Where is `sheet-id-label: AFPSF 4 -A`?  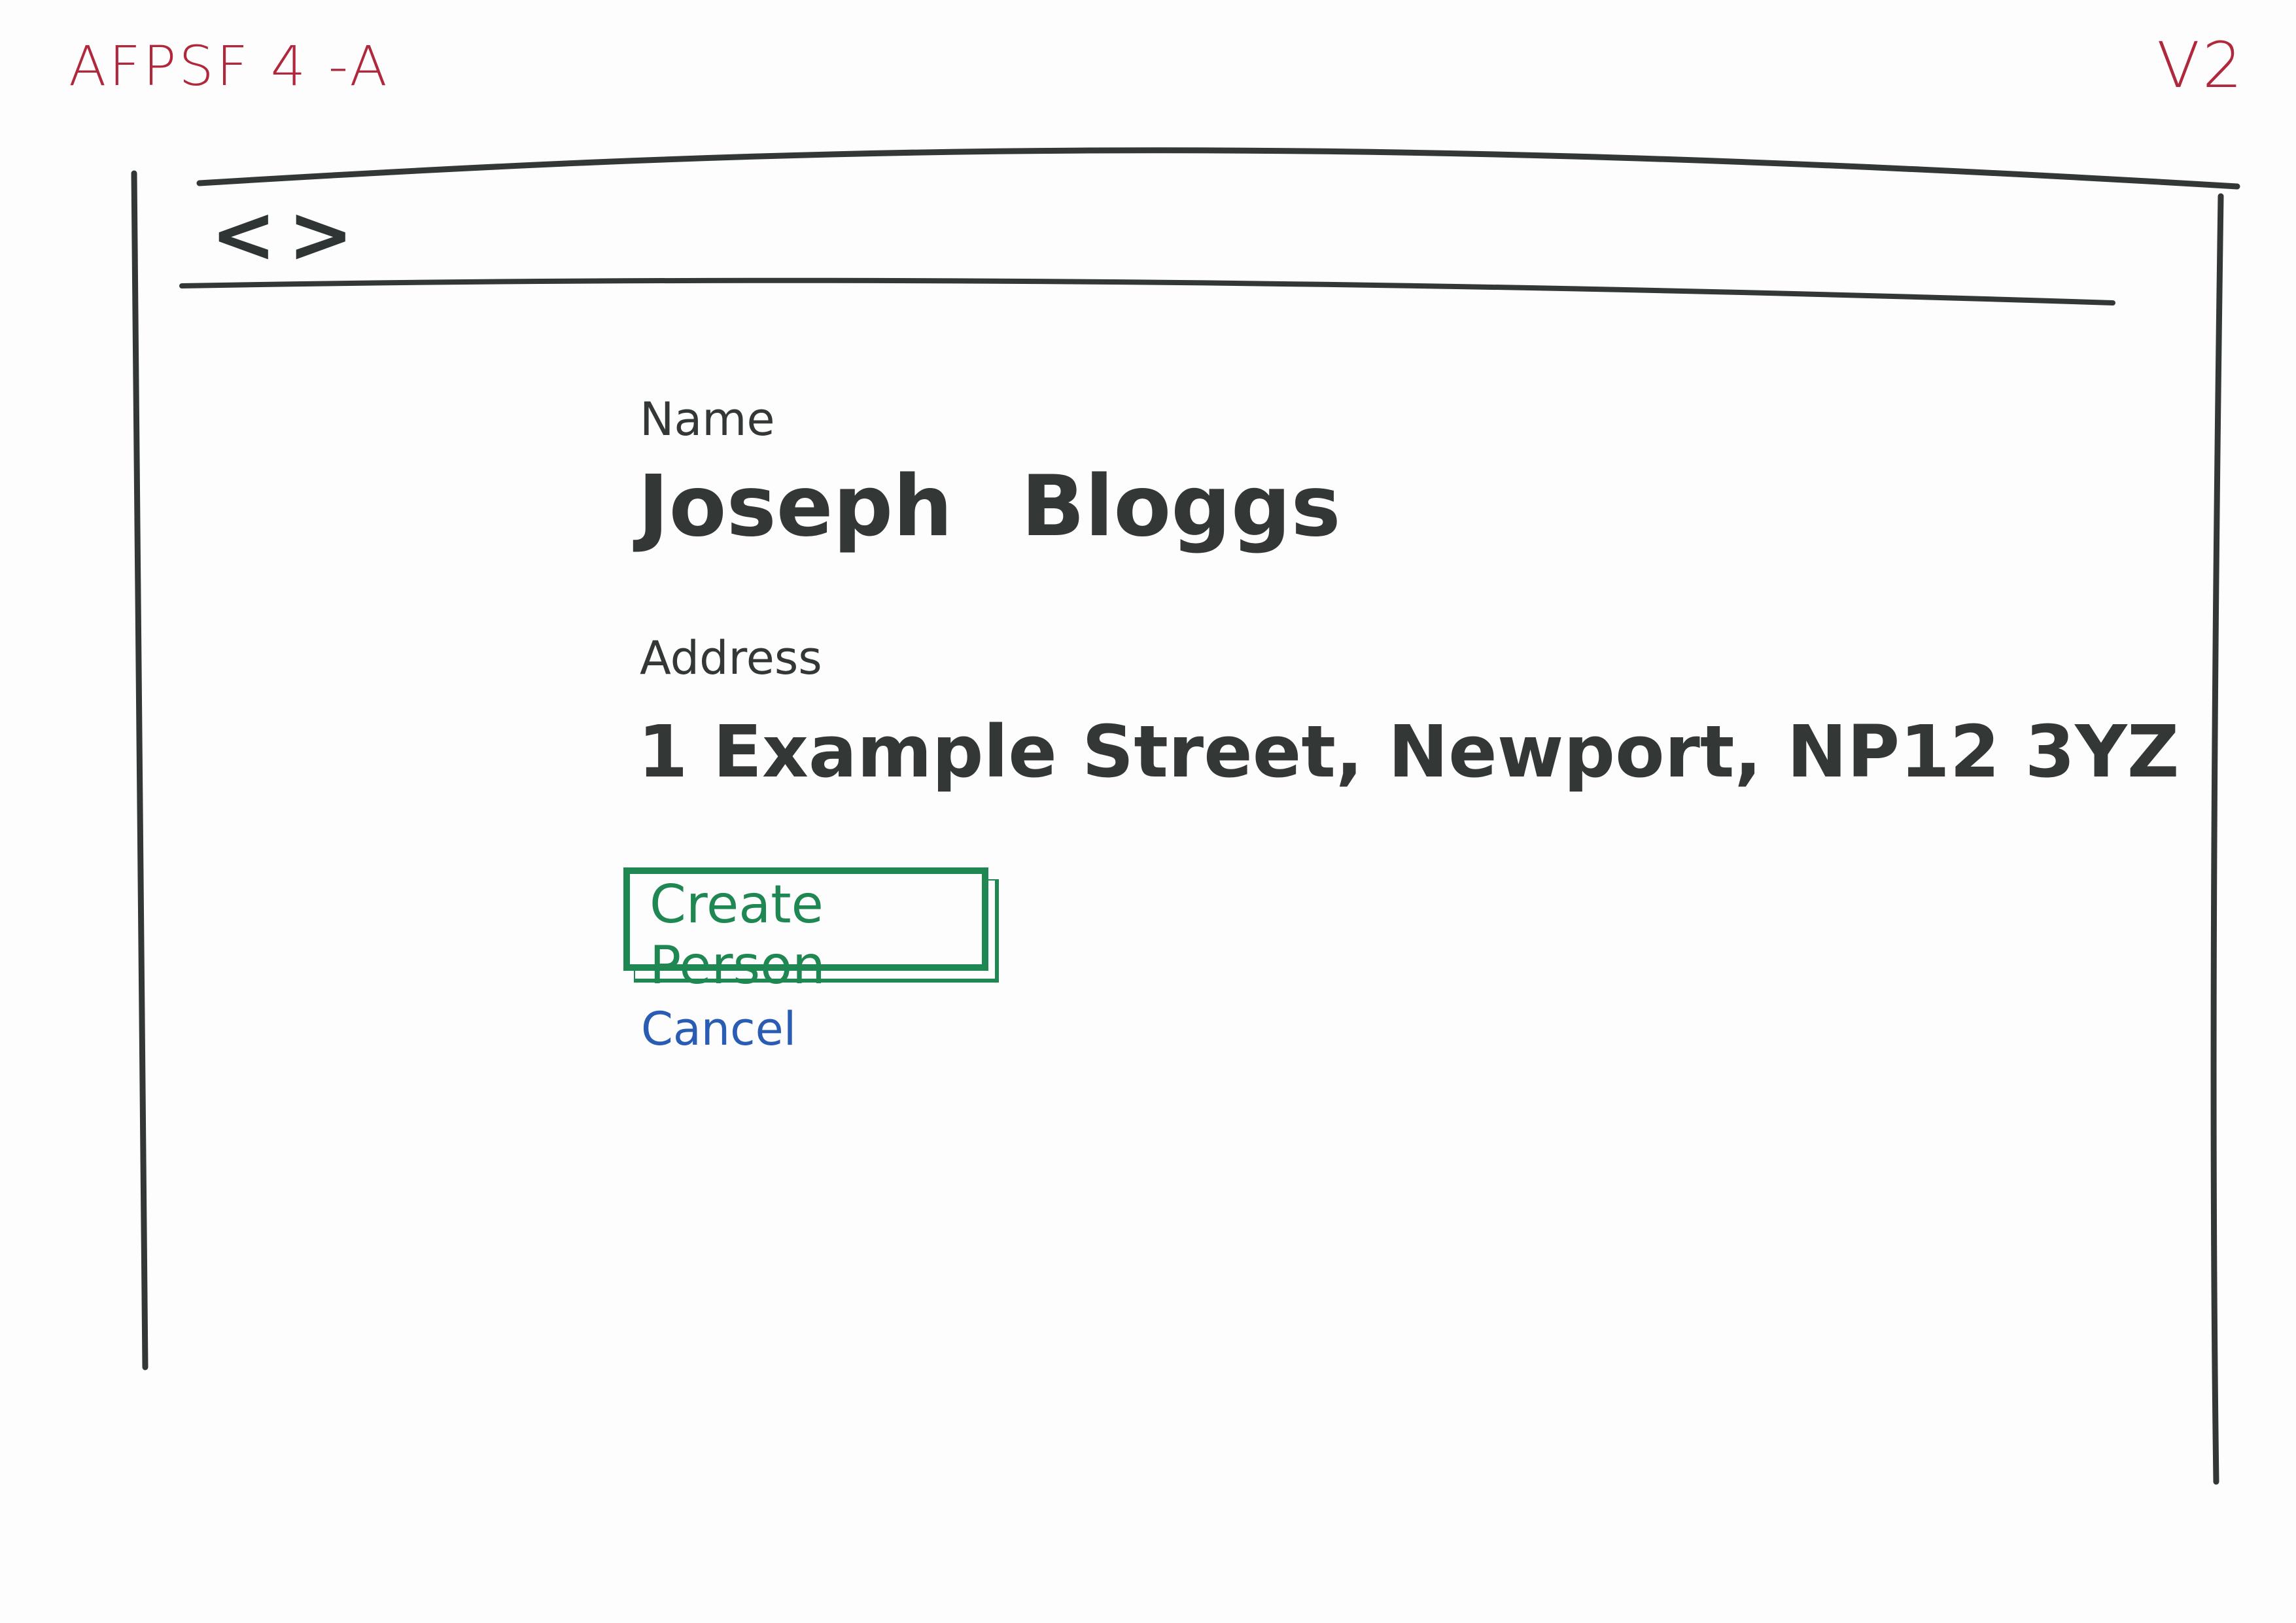 sheet-id-label: AFPSF 4 -A is located at coordinates (229, 66).